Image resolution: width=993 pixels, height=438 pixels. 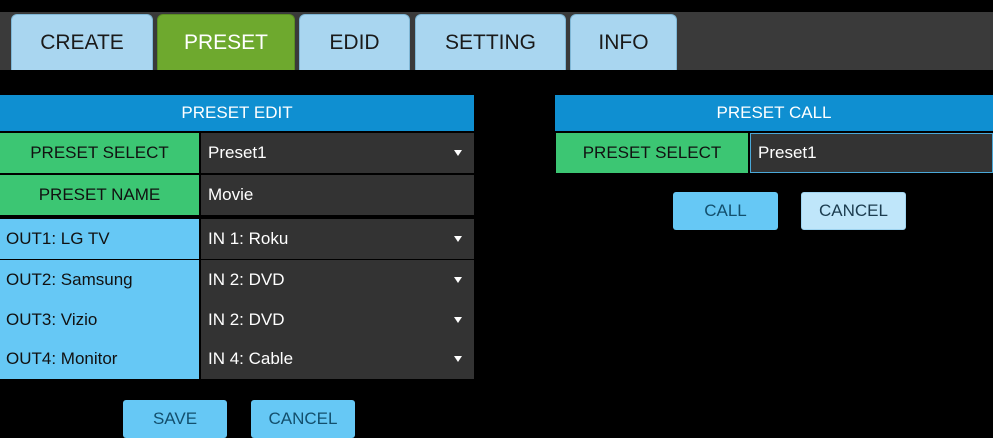 I want to click on output-label-3: OUT3: Vizio, so click(x=99, y=320).